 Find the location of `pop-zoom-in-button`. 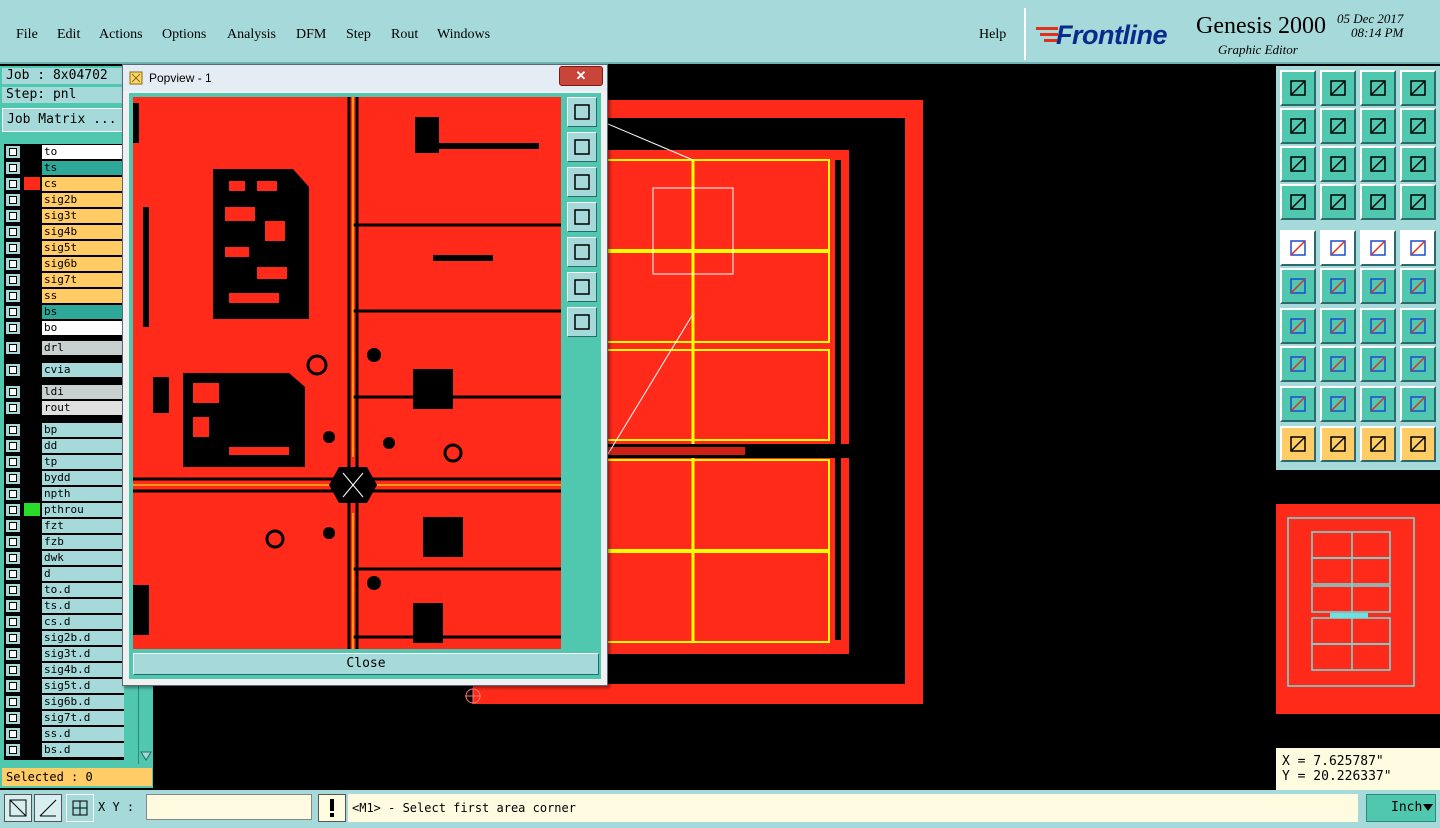

pop-zoom-in-button is located at coordinates (582, 112).